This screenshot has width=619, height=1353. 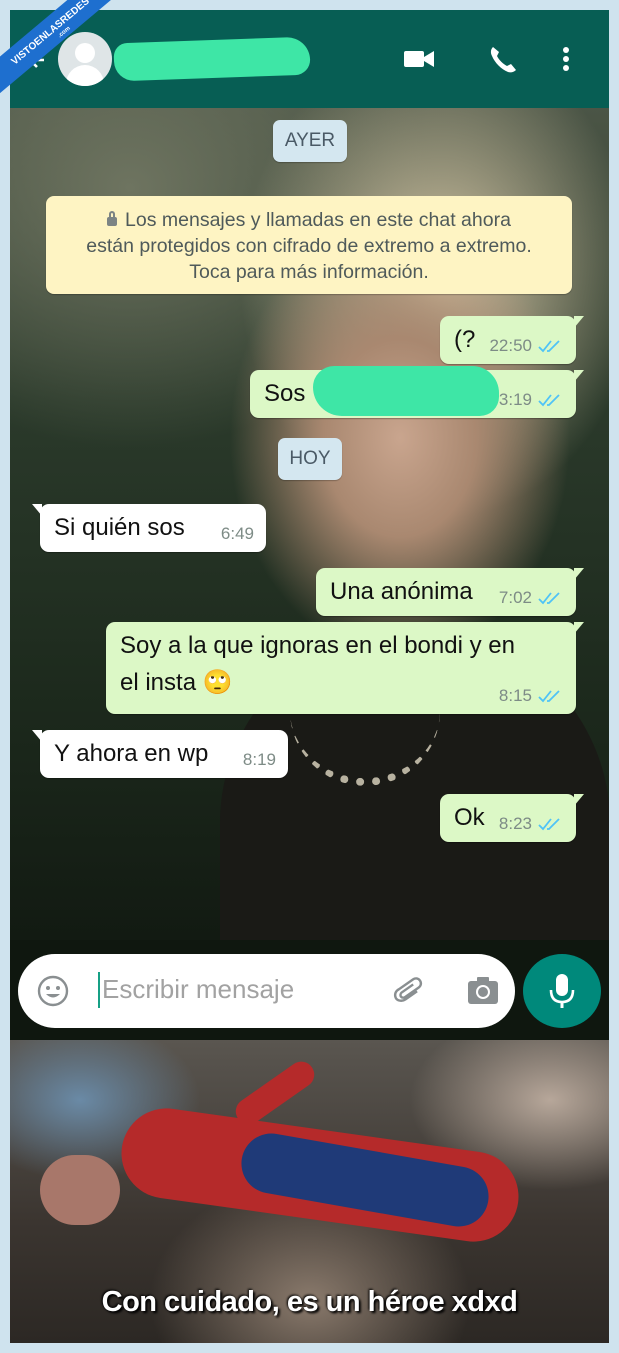 What do you see at coordinates (510, 345) in the screenshot?
I see `message-time: 22:50` at bounding box center [510, 345].